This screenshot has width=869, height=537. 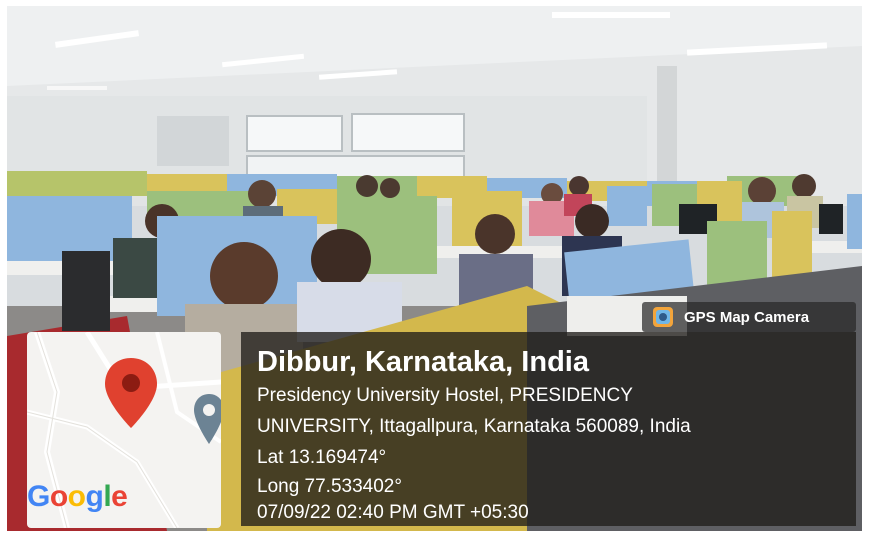 I want to click on location-title: Dibbur, Karnataka, India, so click(x=423, y=362).